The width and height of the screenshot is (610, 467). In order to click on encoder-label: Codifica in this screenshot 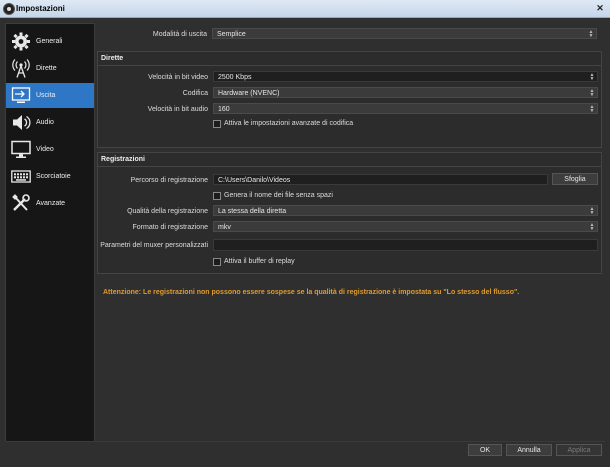, I will do `click(195, 93)`.